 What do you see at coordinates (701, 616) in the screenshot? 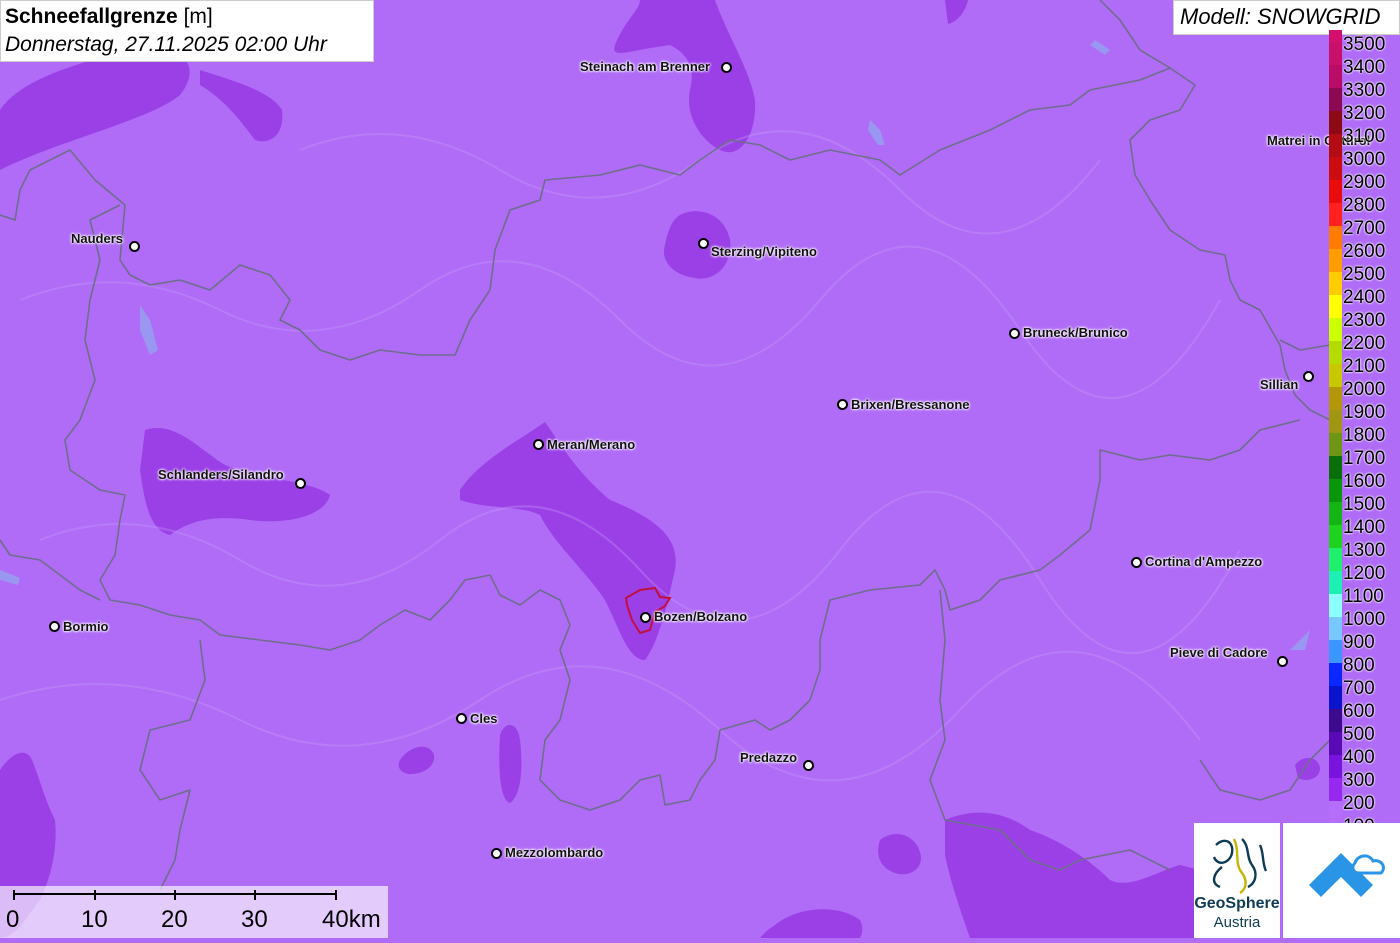
I see `place-label: Bozen/Bolzano` at bounding box center [701, 616].